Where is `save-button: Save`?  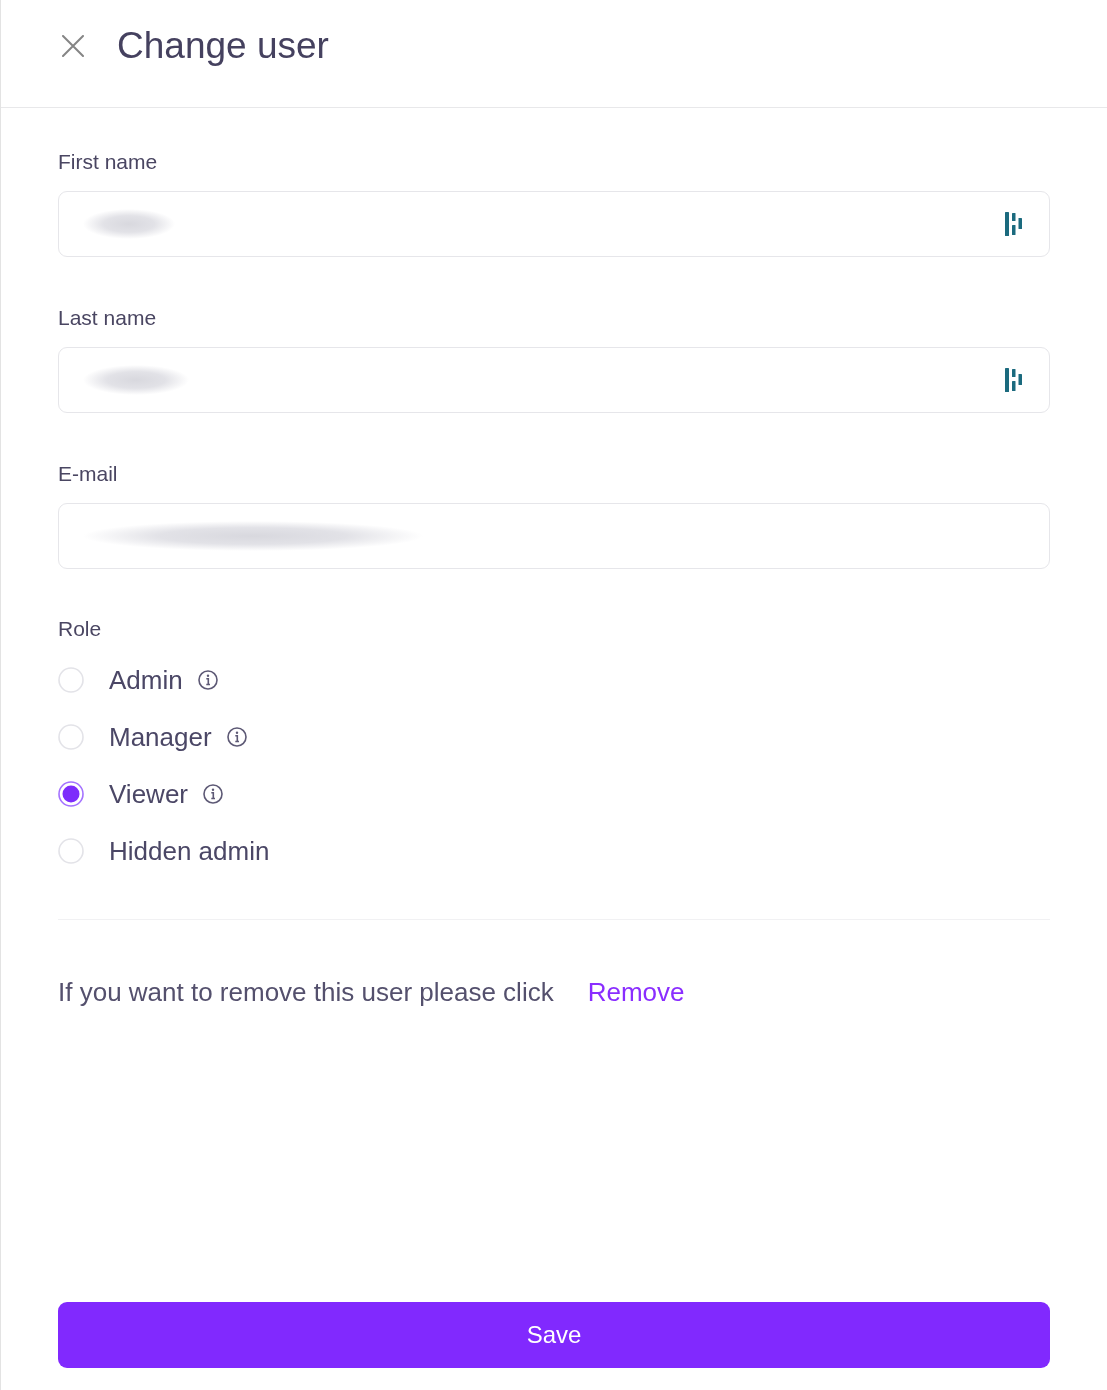
save-button: Save is located at coordinates (554, 1335).